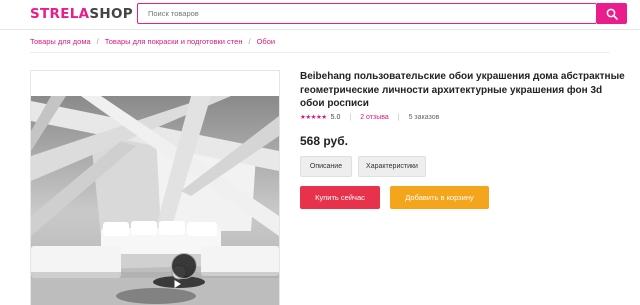  What do you see at coordinates (184, 270) in the screenshot?
I see `video-play-button` at bounding box center [184, 270].